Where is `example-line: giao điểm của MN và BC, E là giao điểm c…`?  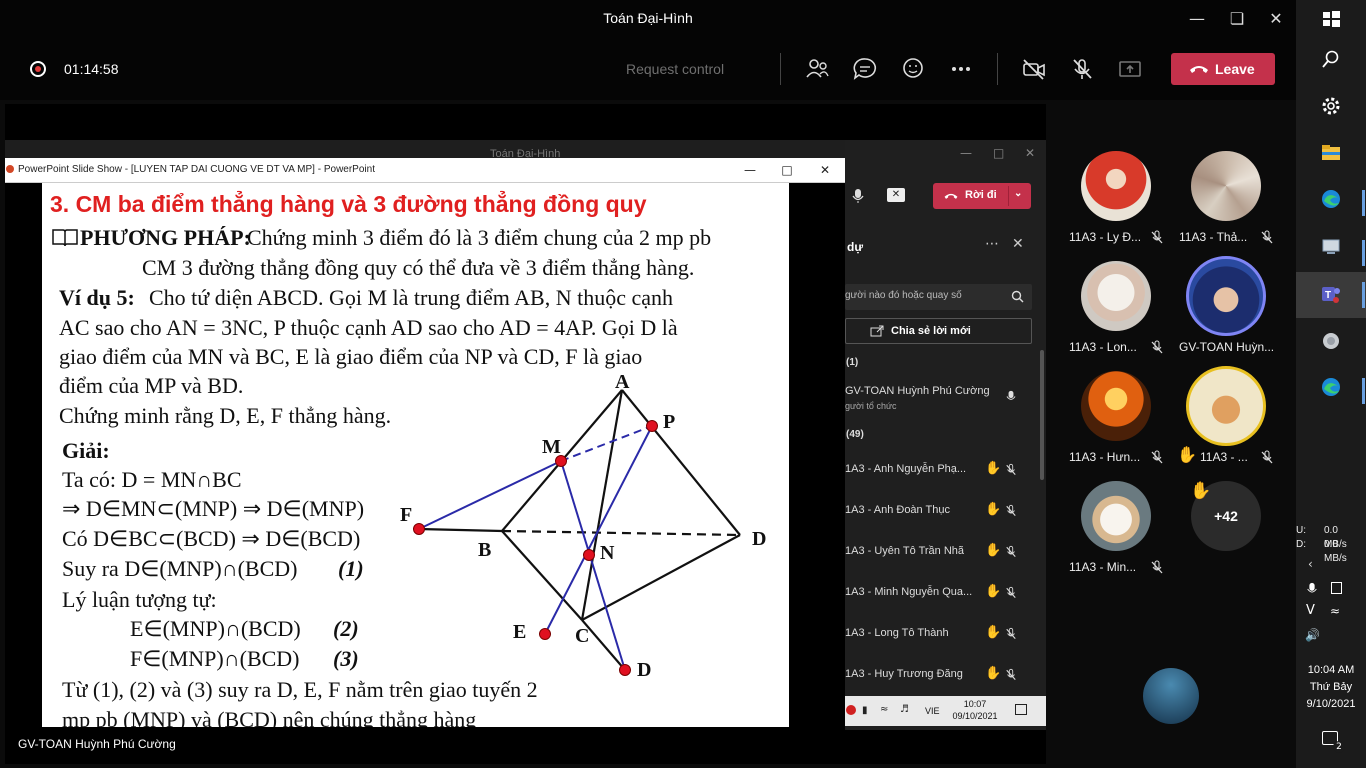
example-line: giao điểm của MN và BC, E là giao điểm c… is located at coordinates (351, 356).